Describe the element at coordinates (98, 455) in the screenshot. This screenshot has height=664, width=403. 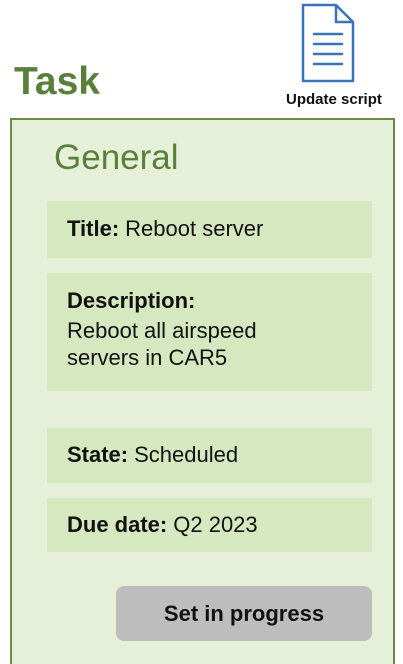
I see `state-label: State:` at that location.